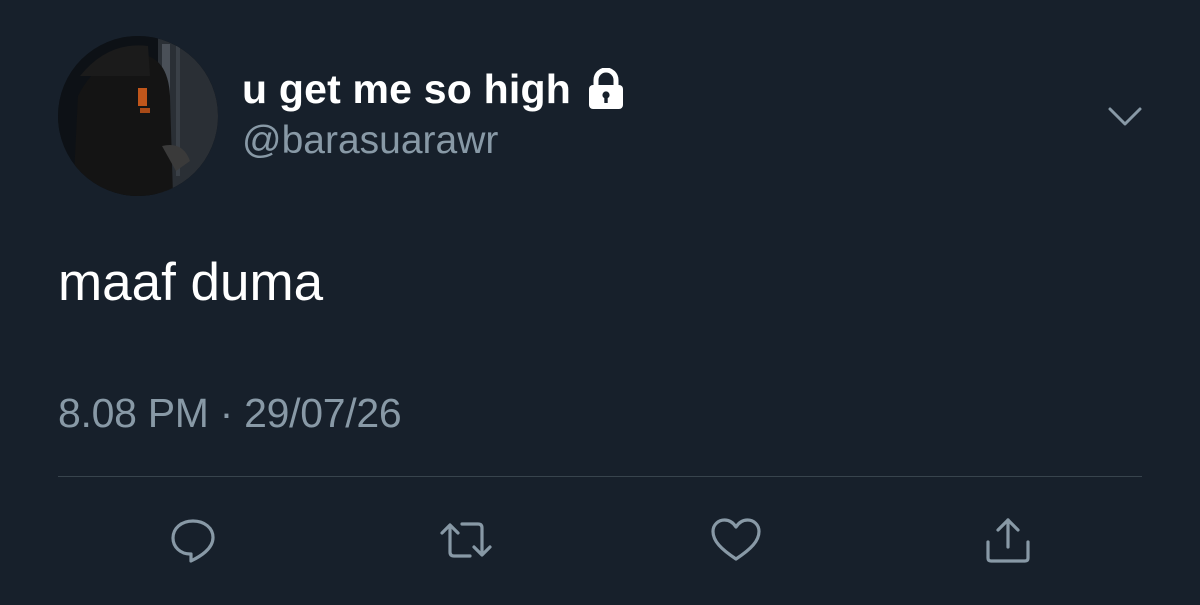 The height and width of the screenshot is (605, 1200). I want to click on retweet-icon, so click(466, 540).